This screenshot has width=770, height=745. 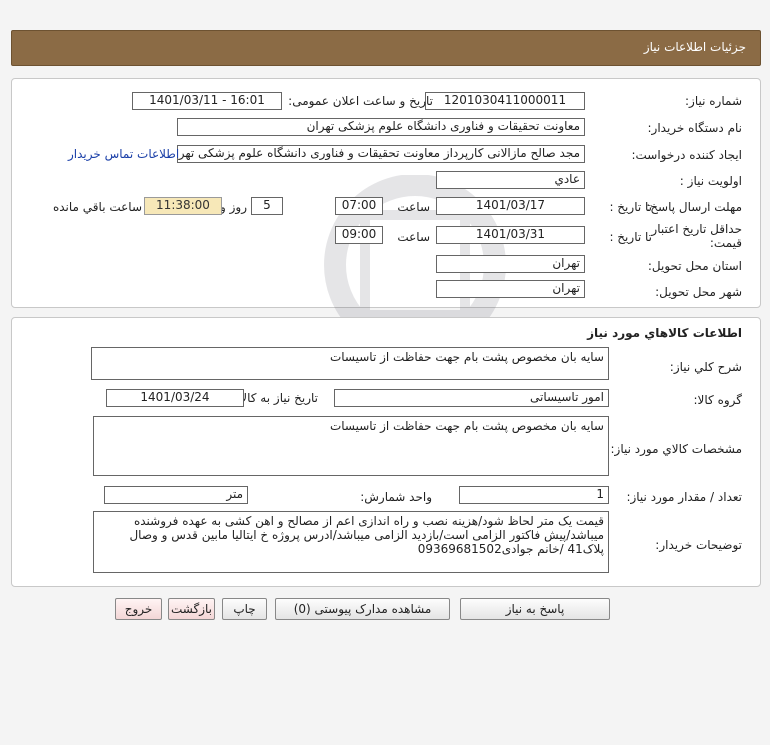 I want to click on province-field: تهران, so click(x=510, y=264).